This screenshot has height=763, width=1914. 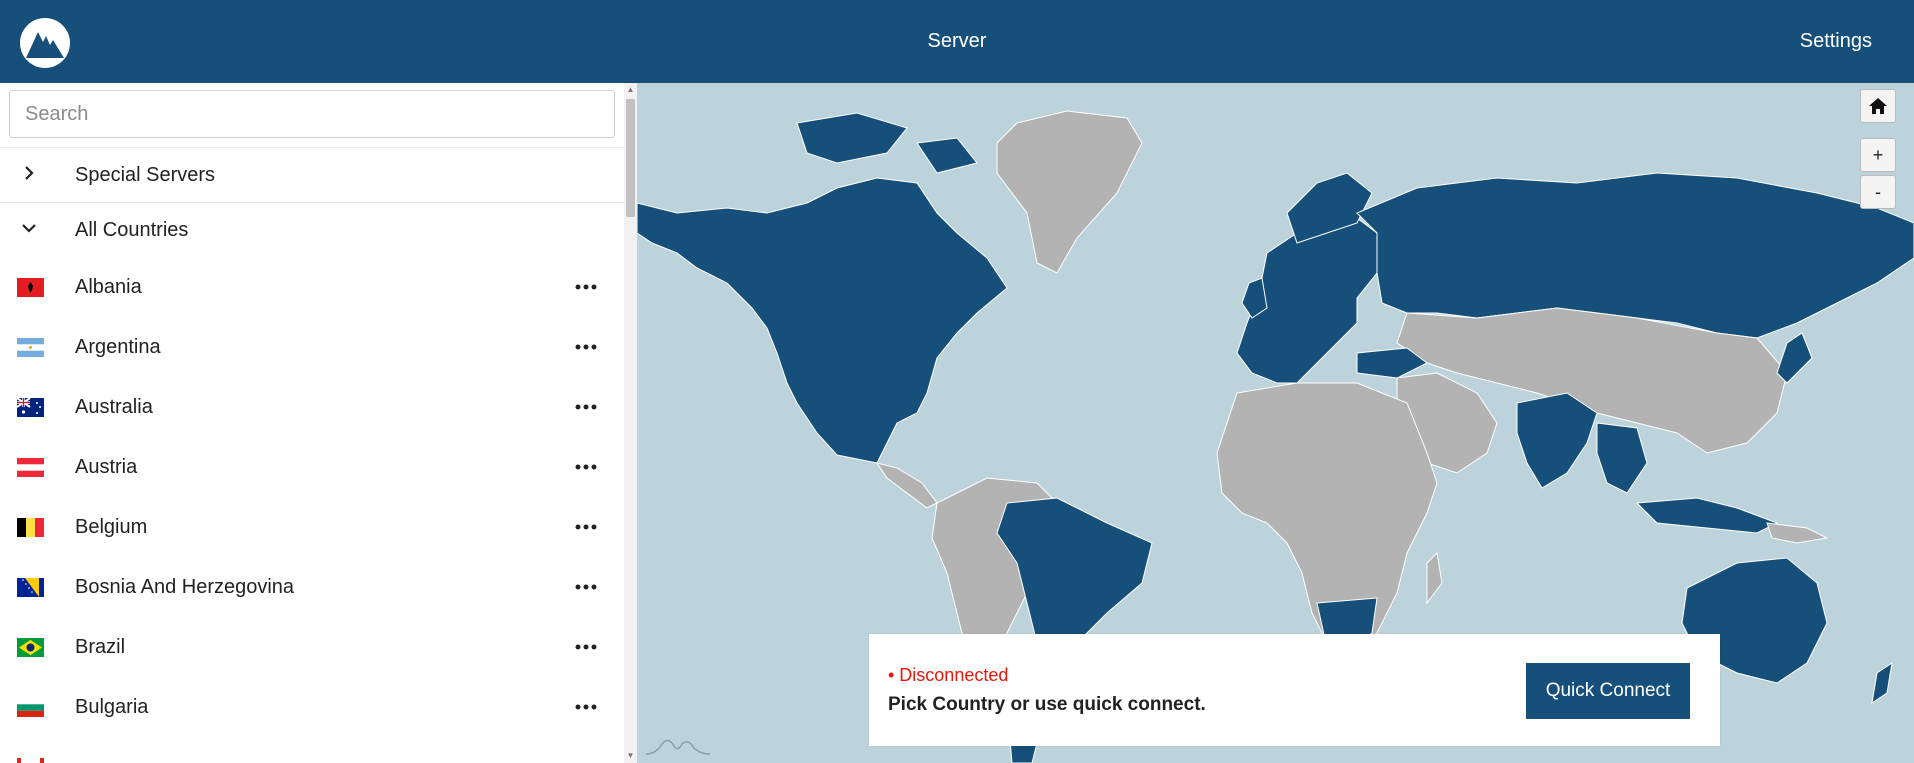 I want to click on quick-connect-button: Quick Connect, so click(x=1608, y=691).